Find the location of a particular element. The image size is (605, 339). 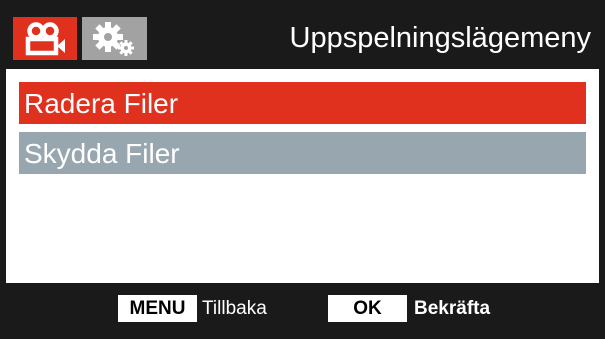

menu-key-button: MENU is located at coordinates (157, 308).